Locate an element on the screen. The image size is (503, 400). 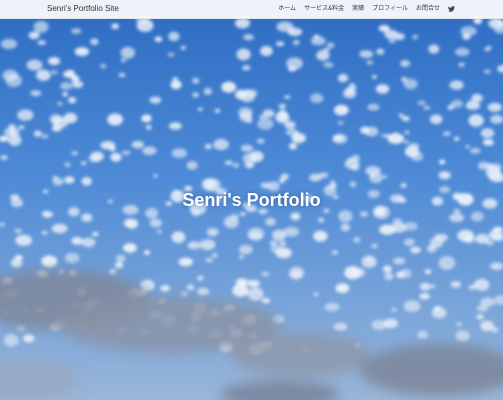
main-nav: ホーム サービス&料金 実績 プロフィール お問合せ is located at coordinates (366, 9).